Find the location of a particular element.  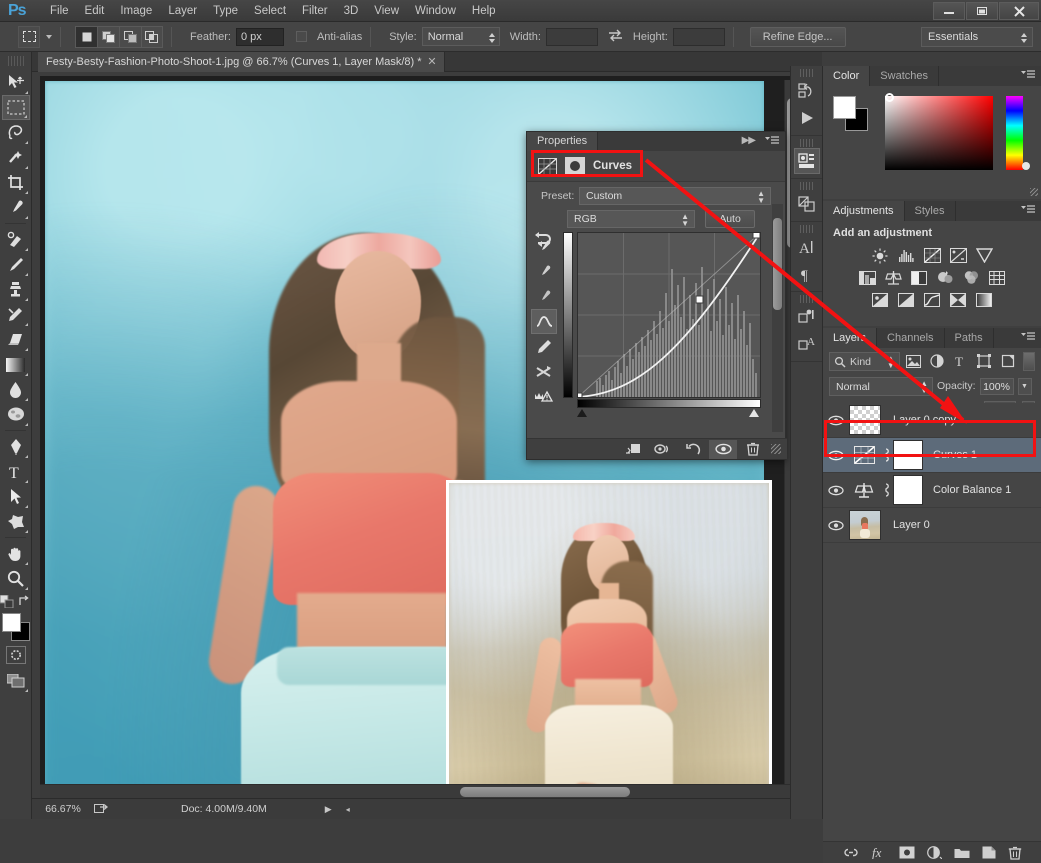

lasso-tool is located at coordinates (16, 132).